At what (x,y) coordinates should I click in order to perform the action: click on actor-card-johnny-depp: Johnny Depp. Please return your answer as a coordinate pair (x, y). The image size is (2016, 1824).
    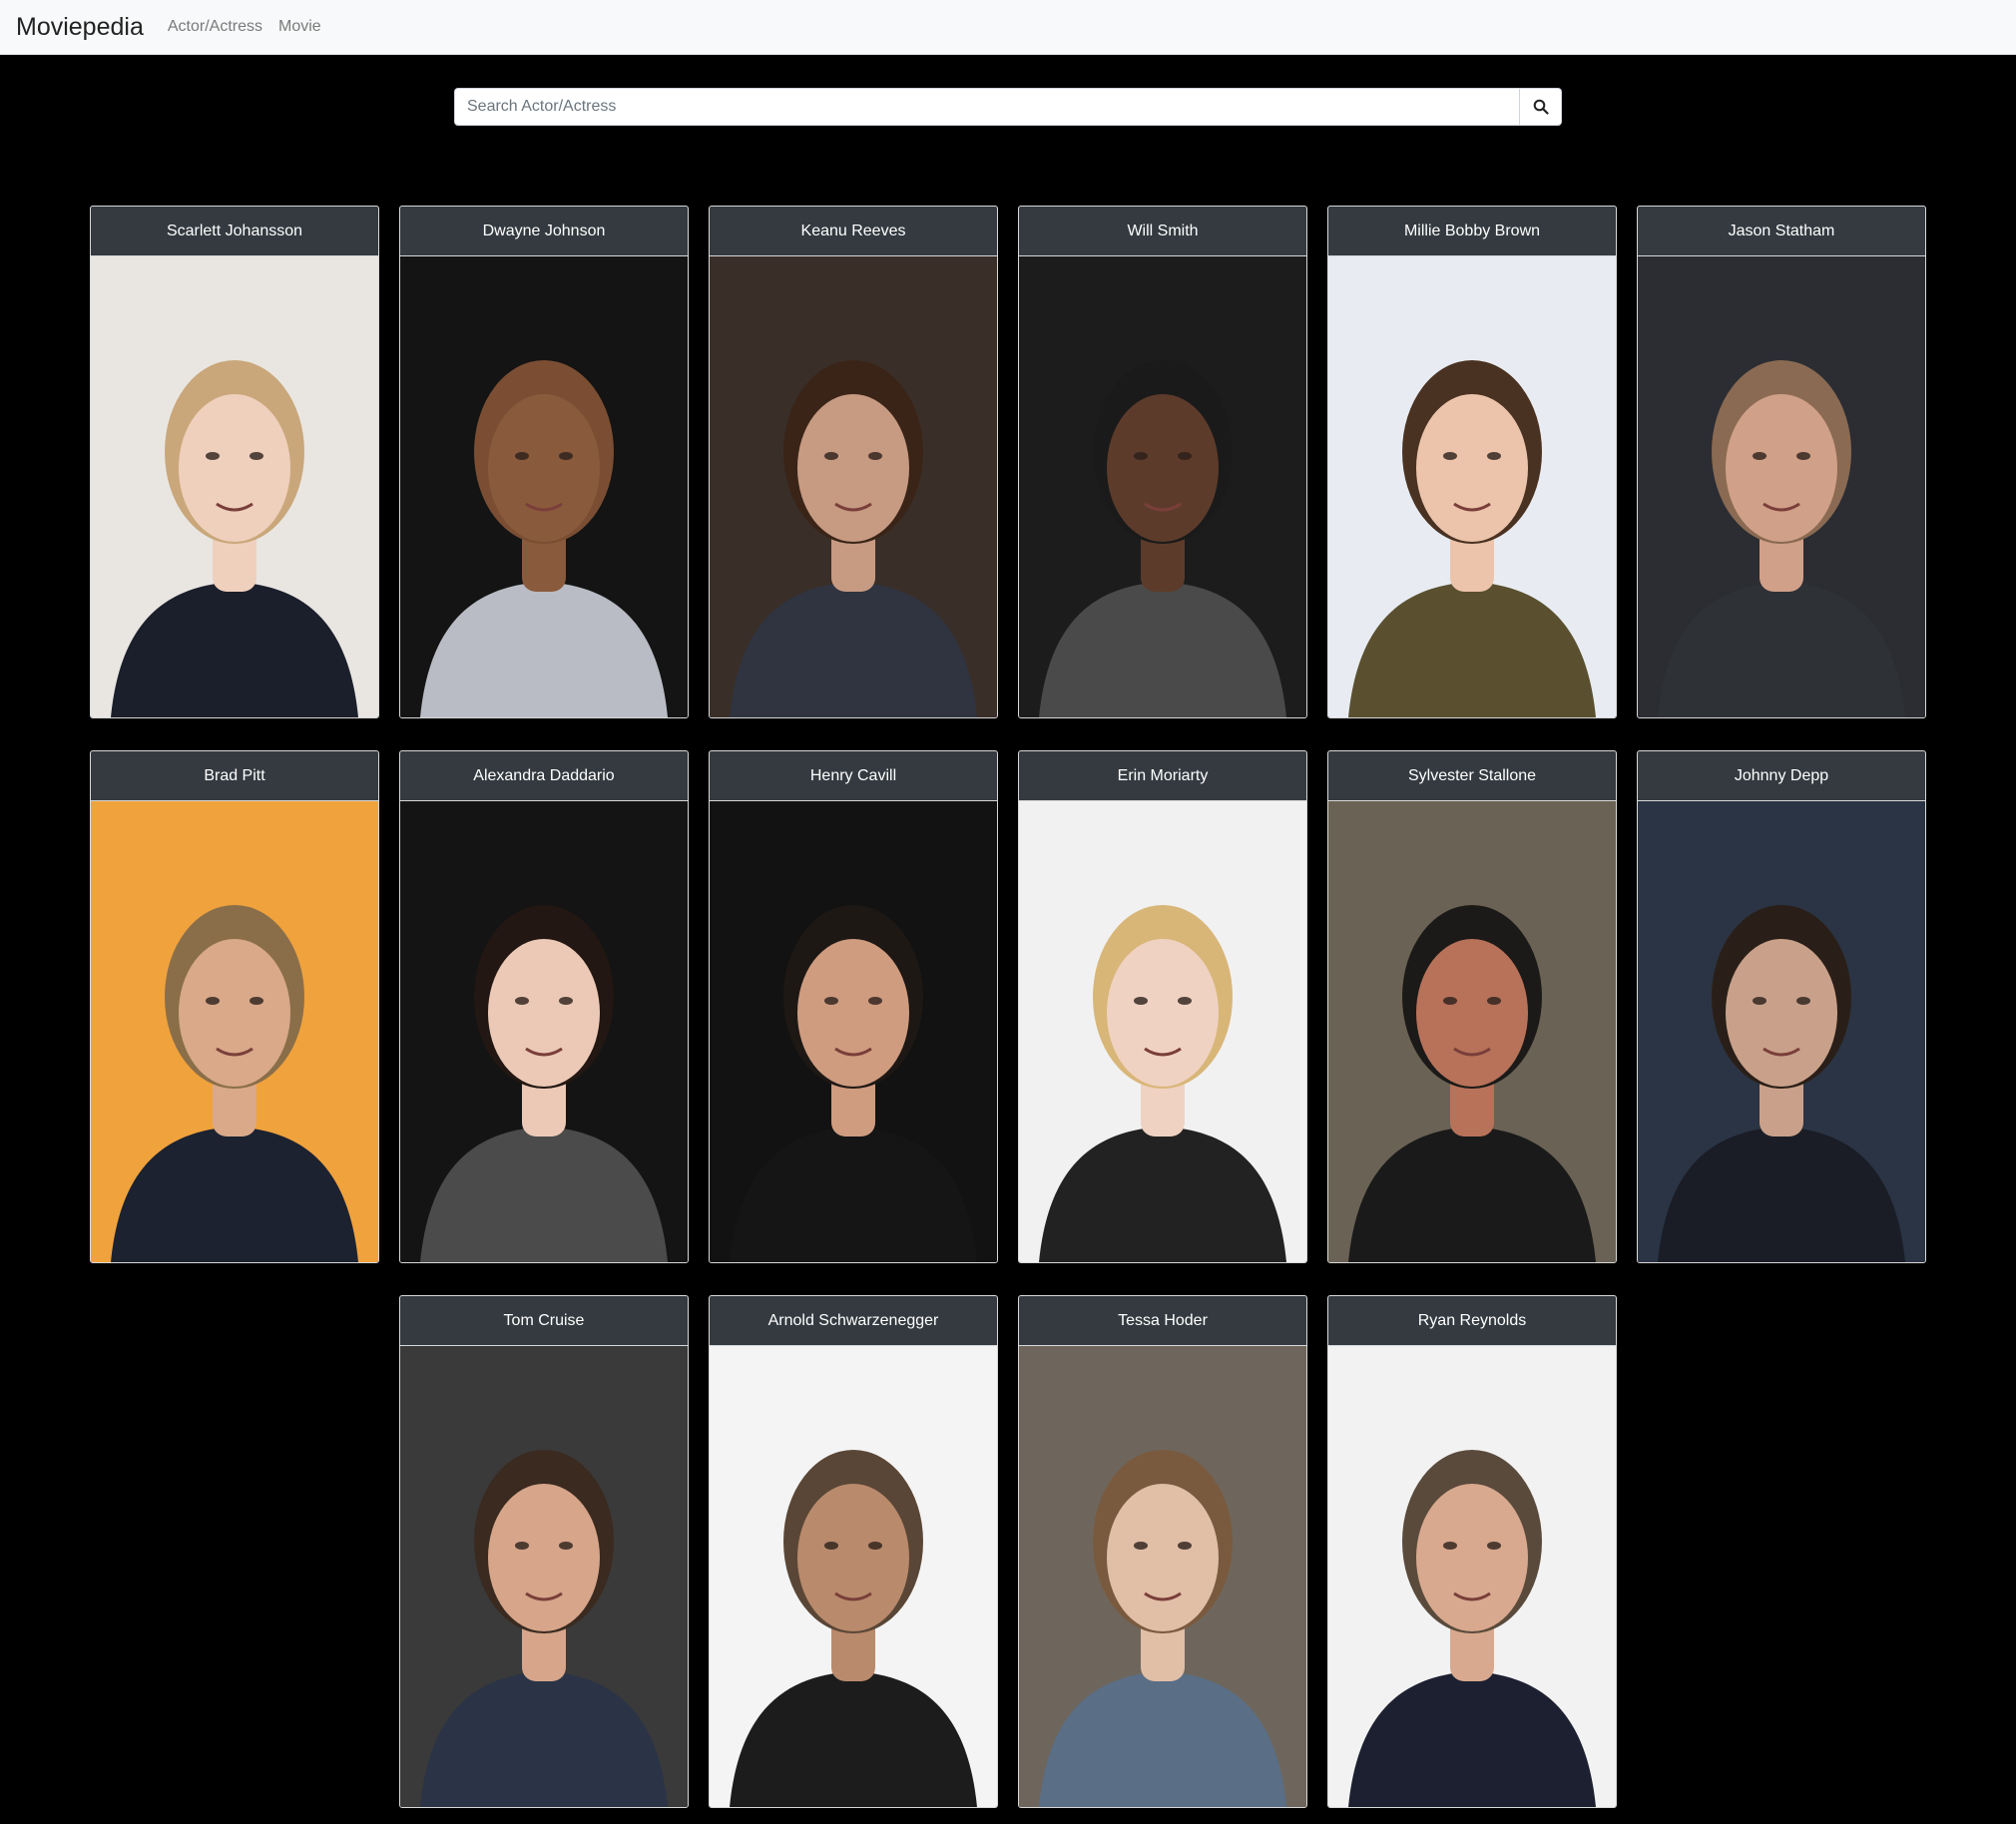
    Looking at the image, I should click on (1781, 1007).